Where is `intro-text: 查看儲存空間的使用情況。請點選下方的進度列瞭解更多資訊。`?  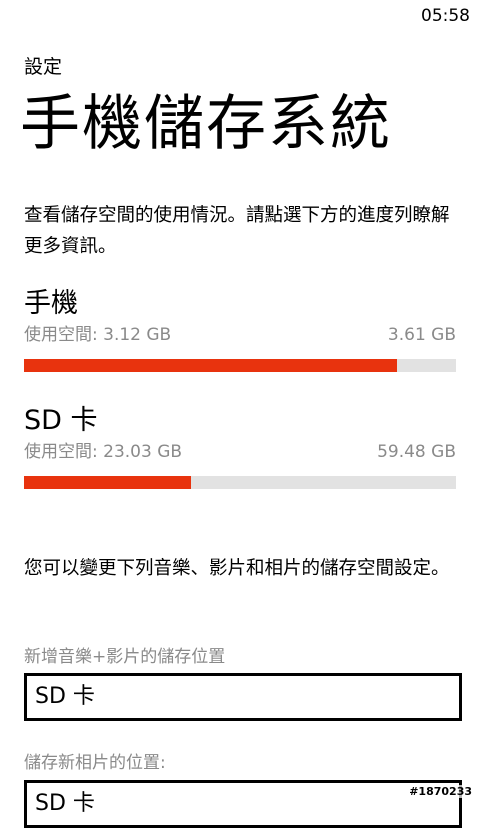 intro-text: 查看儲存空間的使用情況。請點選下方的進度列瞭解更多資訊。 is located at coordinates (237, 231).